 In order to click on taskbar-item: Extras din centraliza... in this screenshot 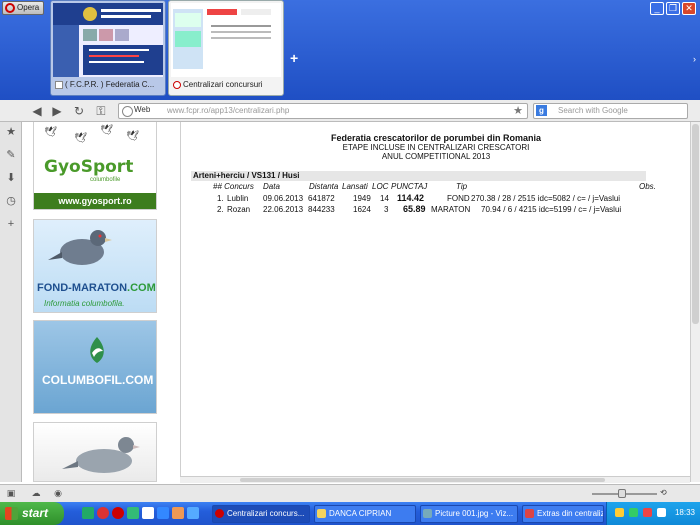, I will do `click(563, 514)`.